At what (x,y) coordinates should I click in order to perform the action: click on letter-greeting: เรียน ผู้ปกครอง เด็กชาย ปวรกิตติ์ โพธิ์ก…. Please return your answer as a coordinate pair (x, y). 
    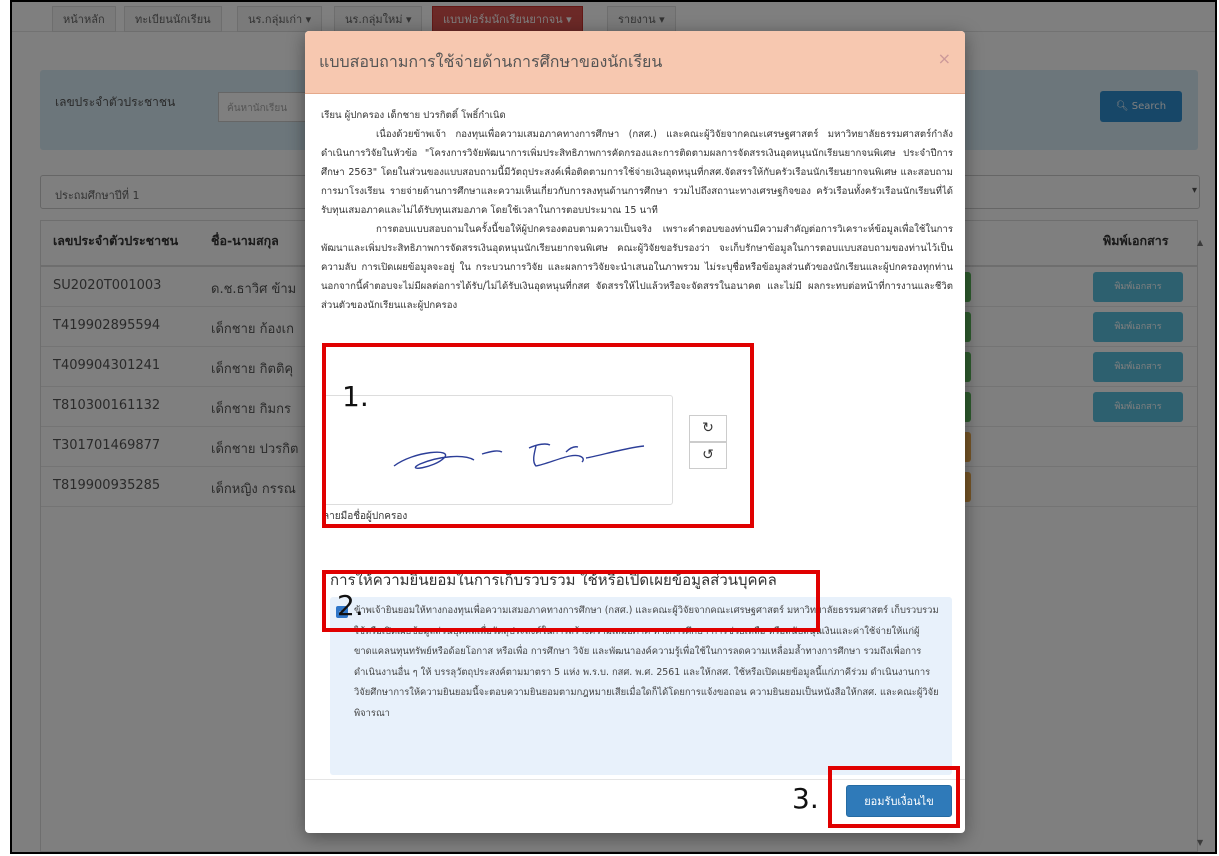
    Looking at the image, I should click on (413, 115).